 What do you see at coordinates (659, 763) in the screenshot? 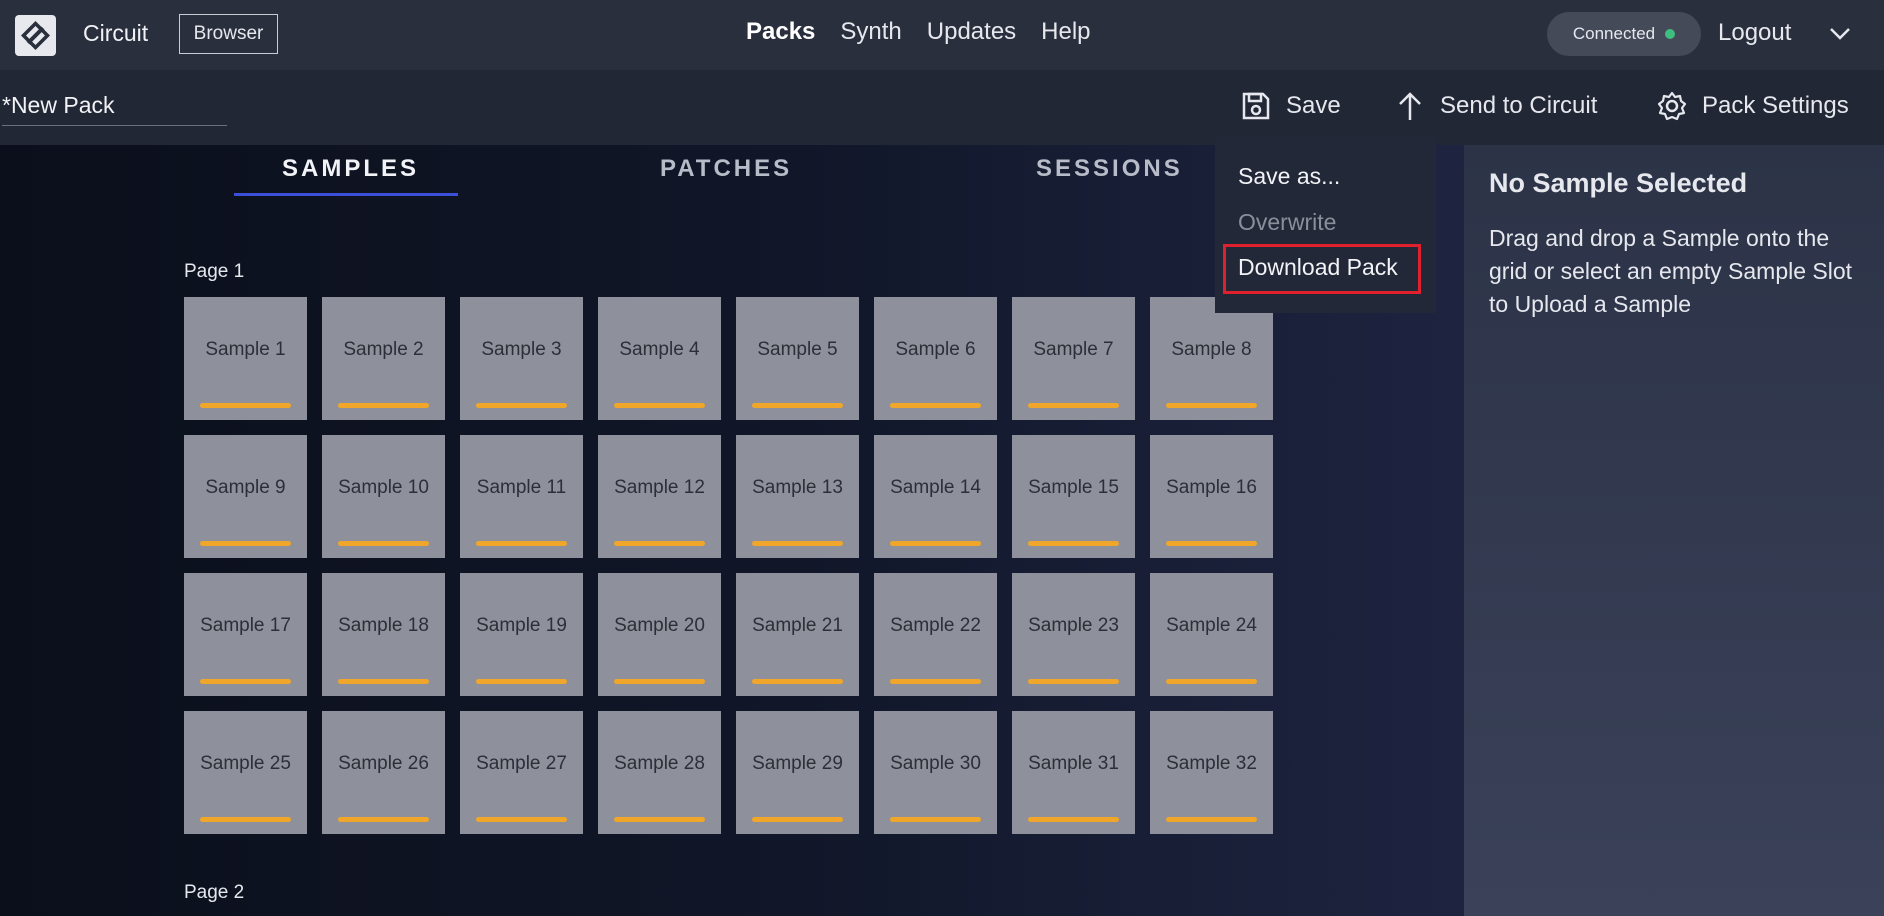
I see `sample-slot-label: Sample 28` at bounding box center [659, 763].